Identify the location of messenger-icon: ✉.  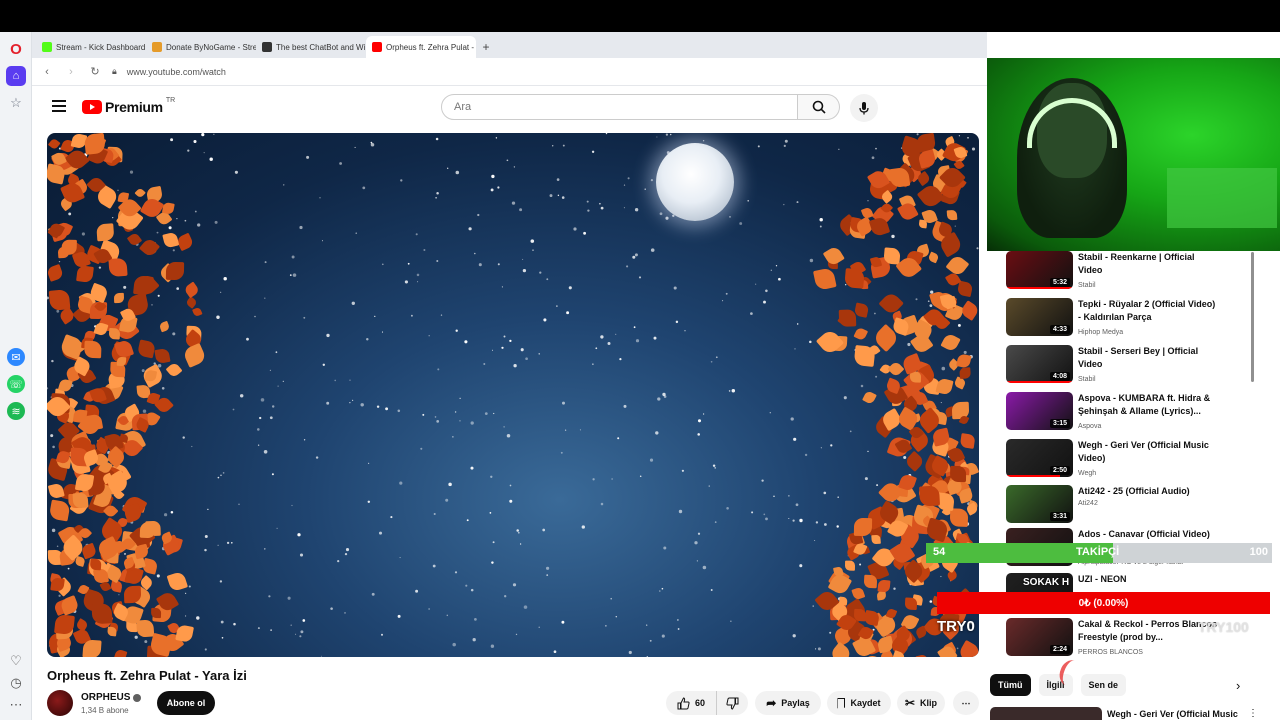
(16, 357).